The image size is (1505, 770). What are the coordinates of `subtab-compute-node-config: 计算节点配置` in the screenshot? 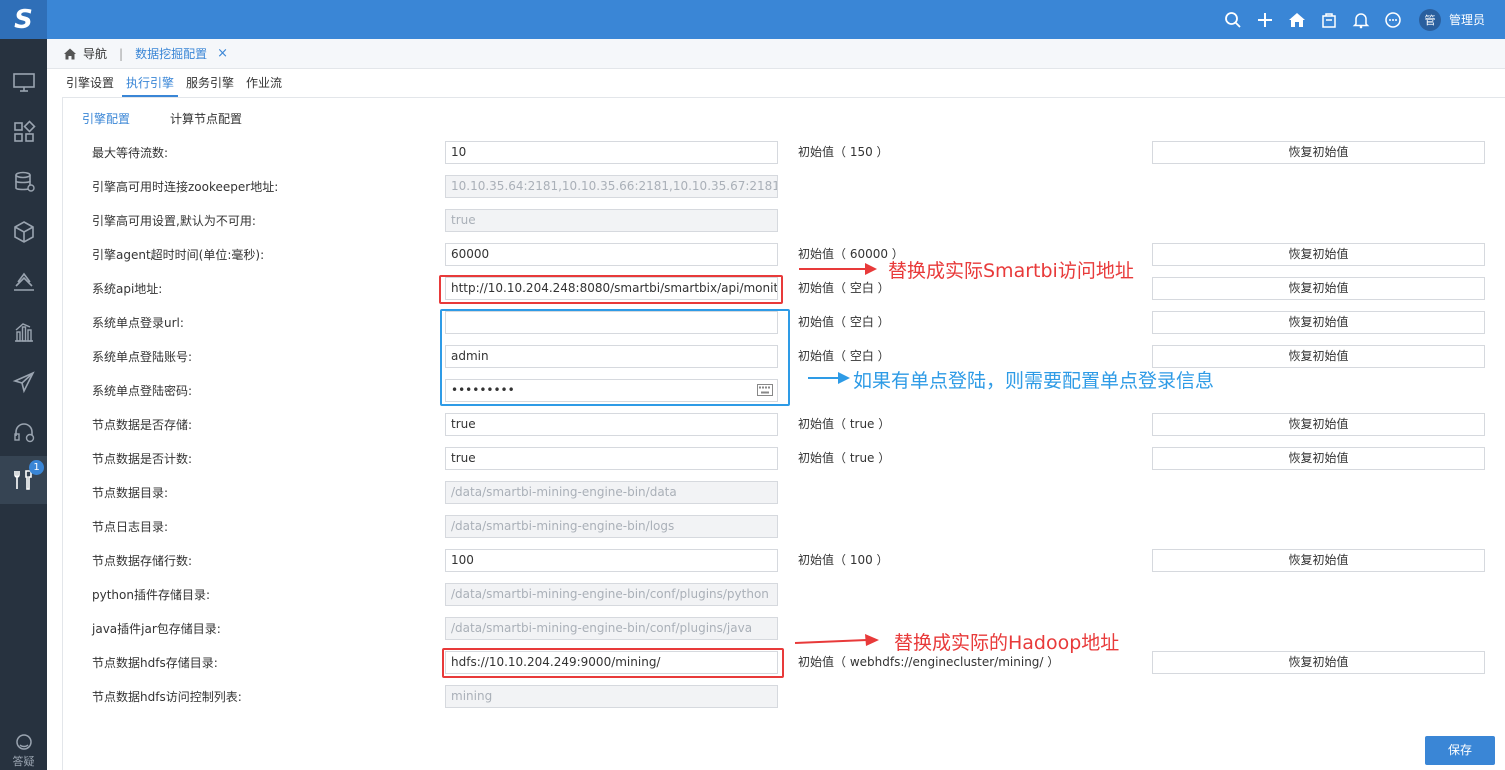 It's located at (206, 118).